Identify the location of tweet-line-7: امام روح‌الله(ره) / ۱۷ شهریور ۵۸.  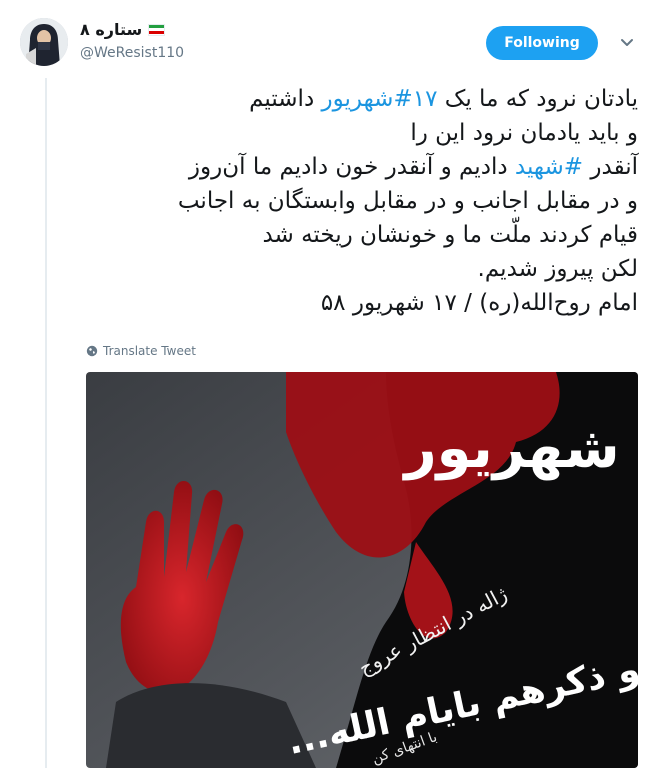
(479, 303).